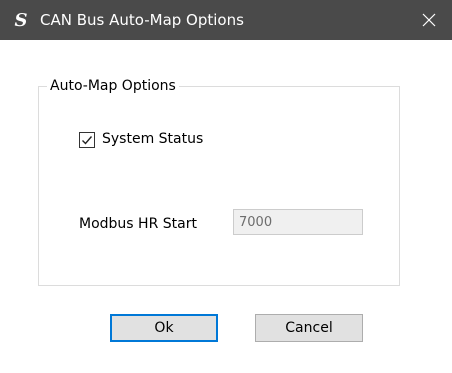  I want to click on close-button, so click(429, 20).